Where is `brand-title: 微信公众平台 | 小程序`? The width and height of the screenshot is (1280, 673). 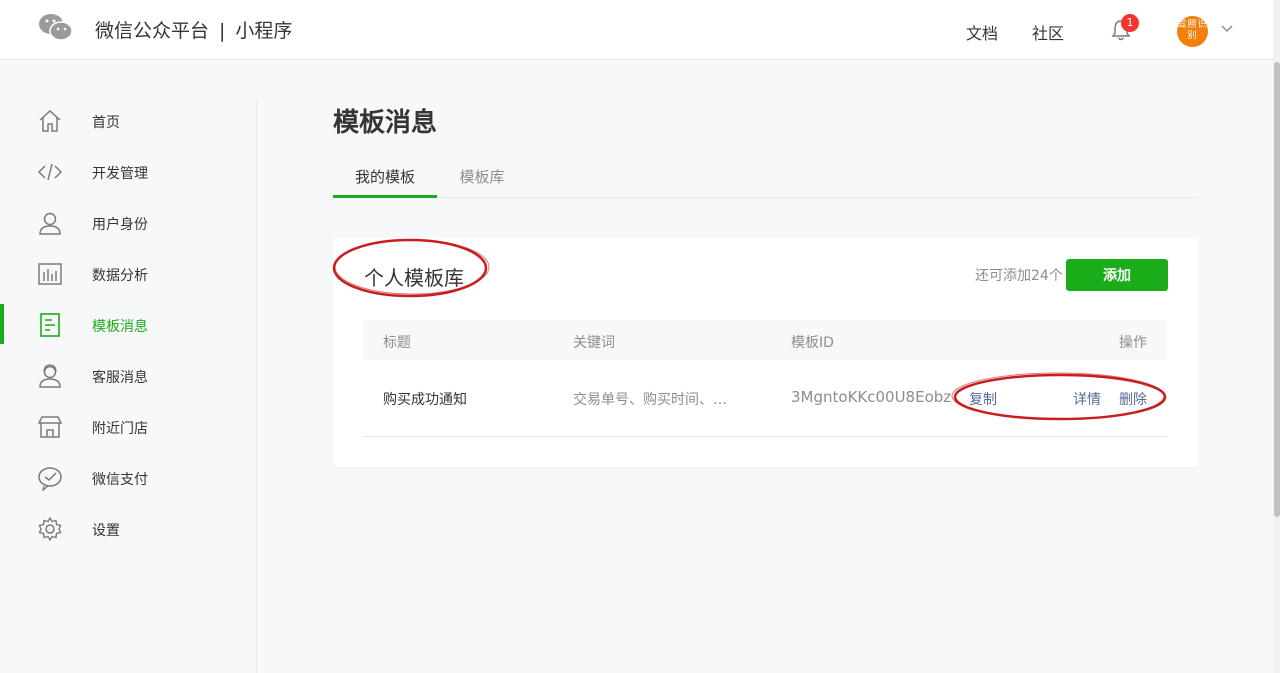
brand-title: 微信公众平台 | 小程序 is located at coordinates (193, 29).